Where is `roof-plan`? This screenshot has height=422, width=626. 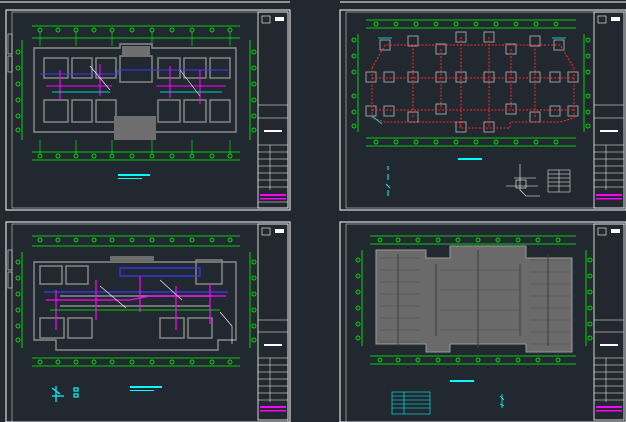
roof-plan is located at coordinates (474, 299).